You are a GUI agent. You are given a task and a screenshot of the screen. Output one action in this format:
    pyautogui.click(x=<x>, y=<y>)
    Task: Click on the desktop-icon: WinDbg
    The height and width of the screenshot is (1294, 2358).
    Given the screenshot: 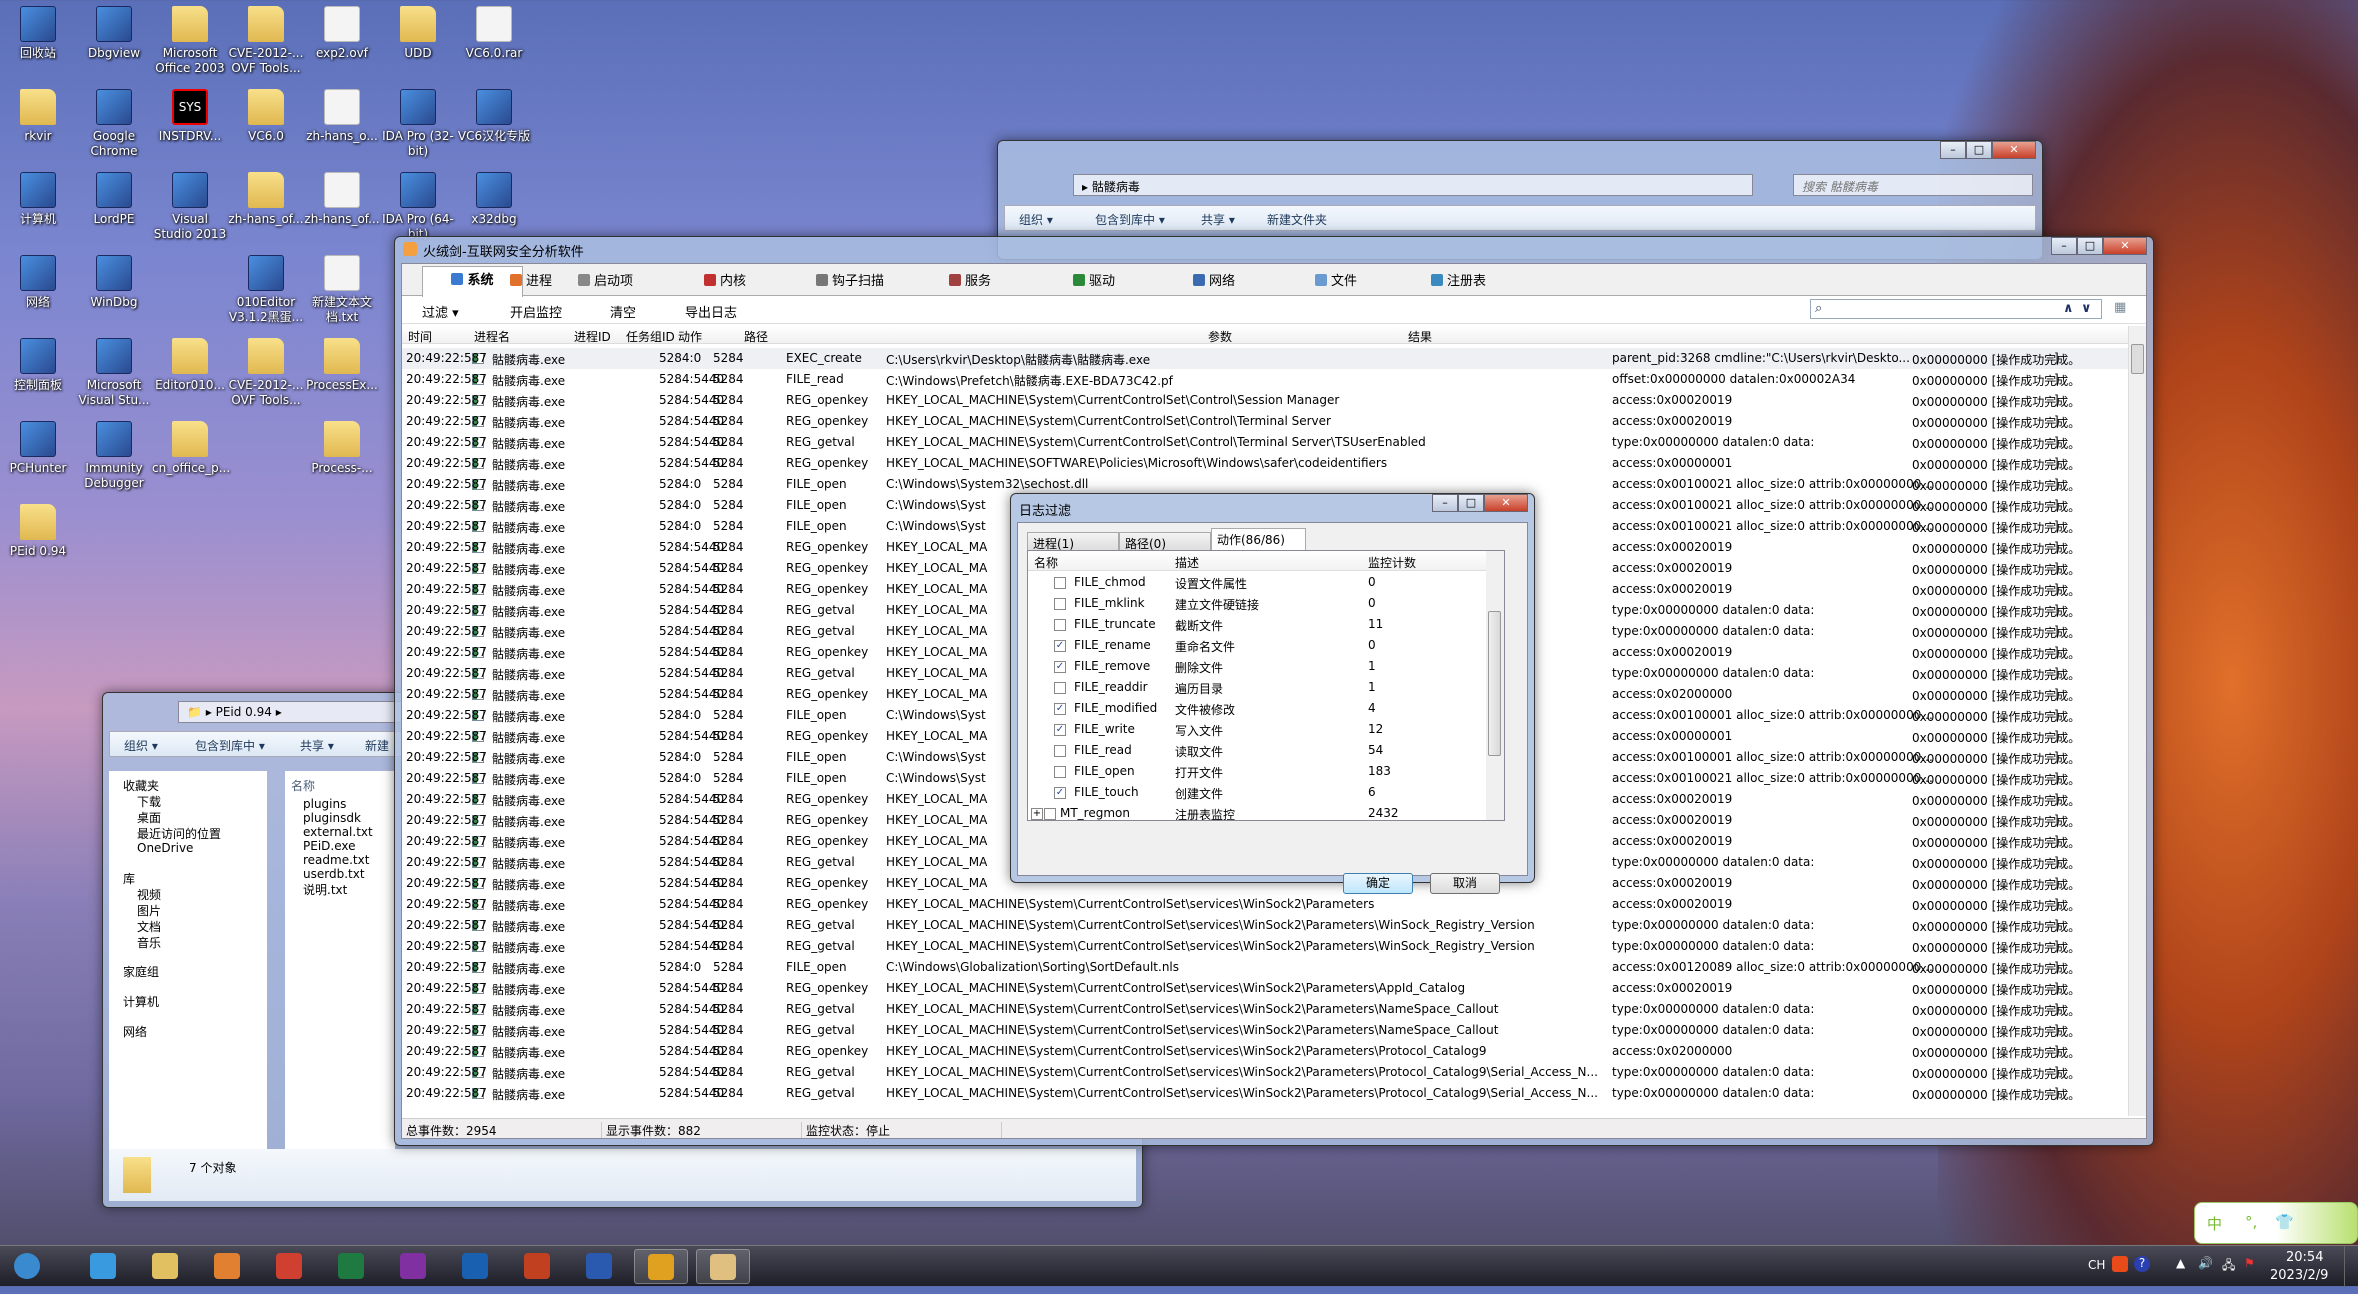 What is the action you would take?
    pyautogui.click(x=114, y=282)
    